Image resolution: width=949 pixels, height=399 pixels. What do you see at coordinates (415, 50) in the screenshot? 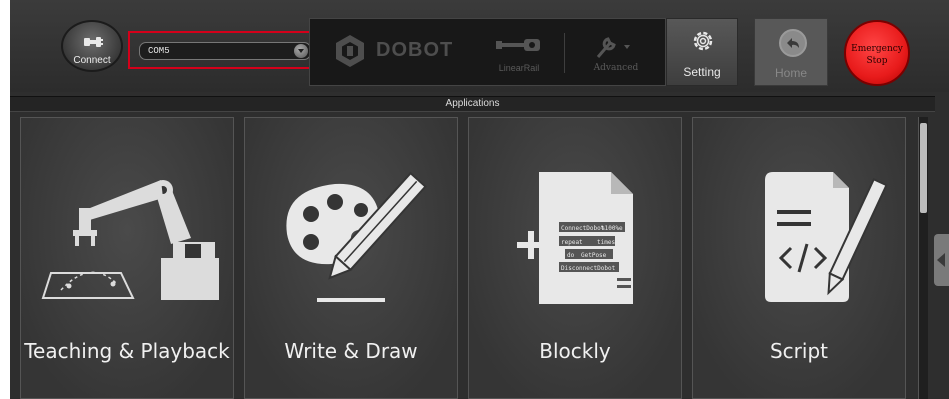
I see `brand-name: DOBOT` at bounding box center [415, 50].